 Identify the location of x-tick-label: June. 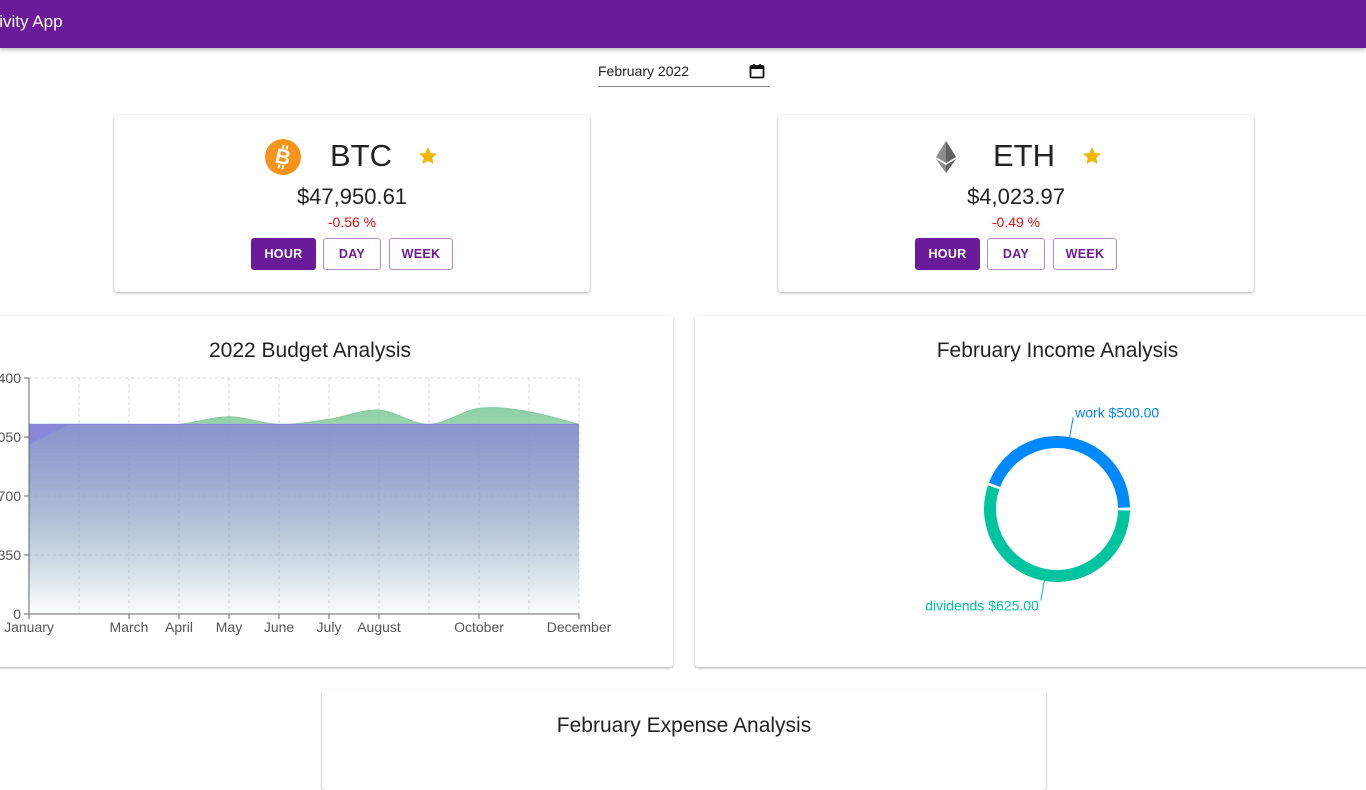
(279, 627).